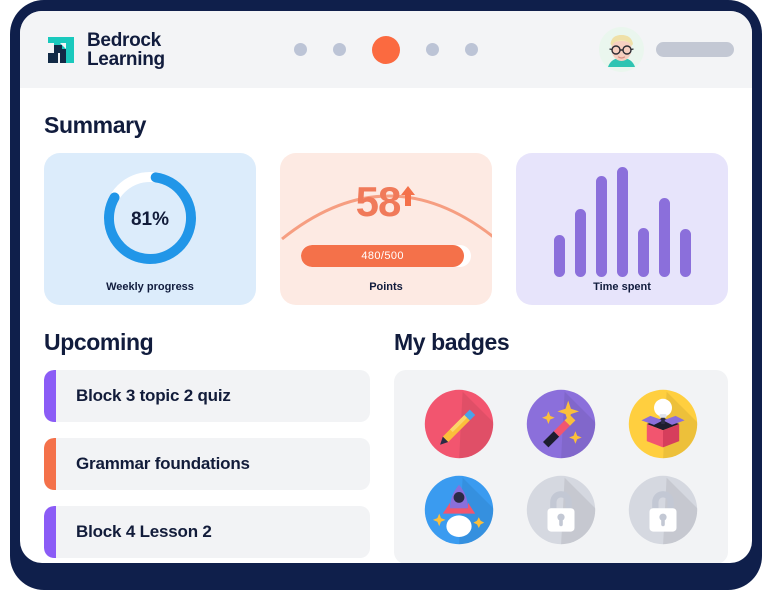 Image resolution: width=770 pixels, height=597 pixels. What do you see at coordinates (153, 395) in the screenshot?
I see `upcoming-item-label: Block 3 topic 2 quiz` at bounding box center [153, 395].